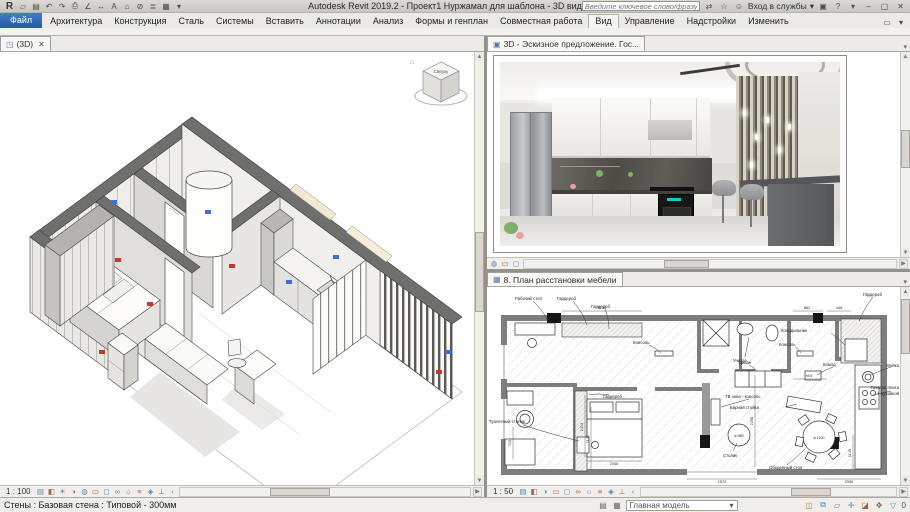 This screenshot has height=512, width=910. What do you see at coordinates (681, 505) in the screenshot?
I see `design-option-selector: Главная модель ▾` at bounding box center [681, 505].